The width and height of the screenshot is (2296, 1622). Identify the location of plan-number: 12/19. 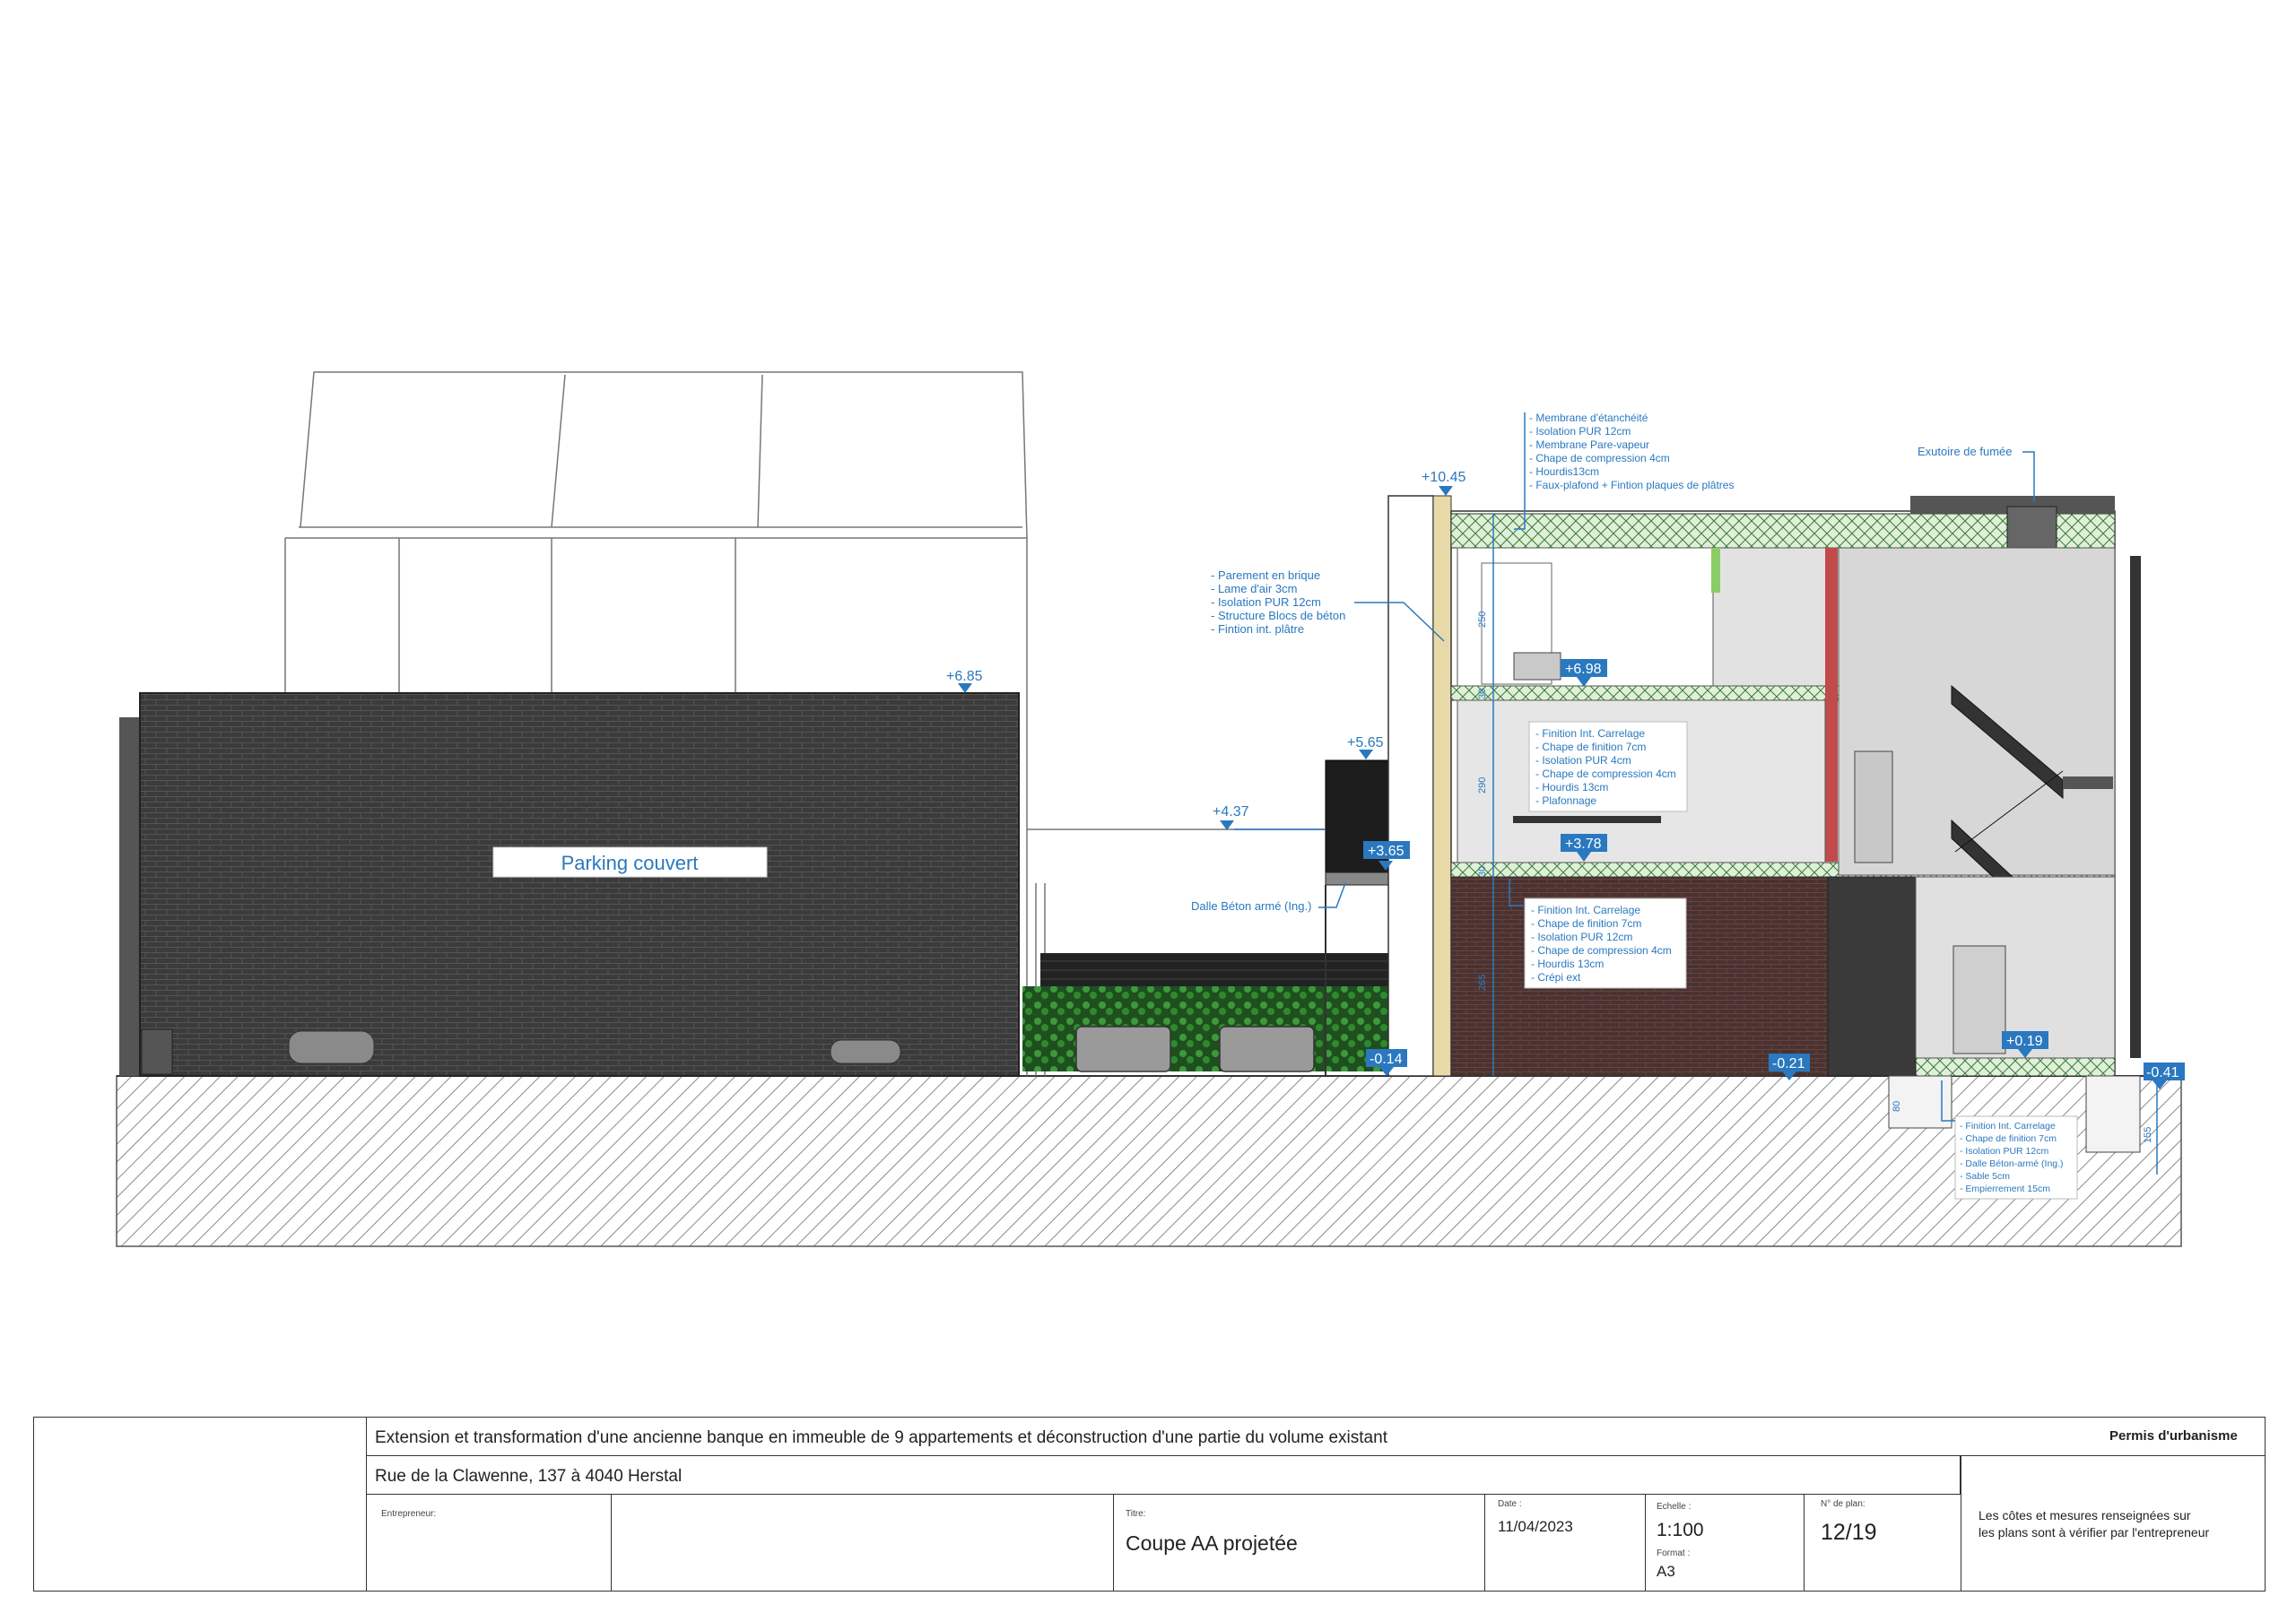
(1849, 1532).